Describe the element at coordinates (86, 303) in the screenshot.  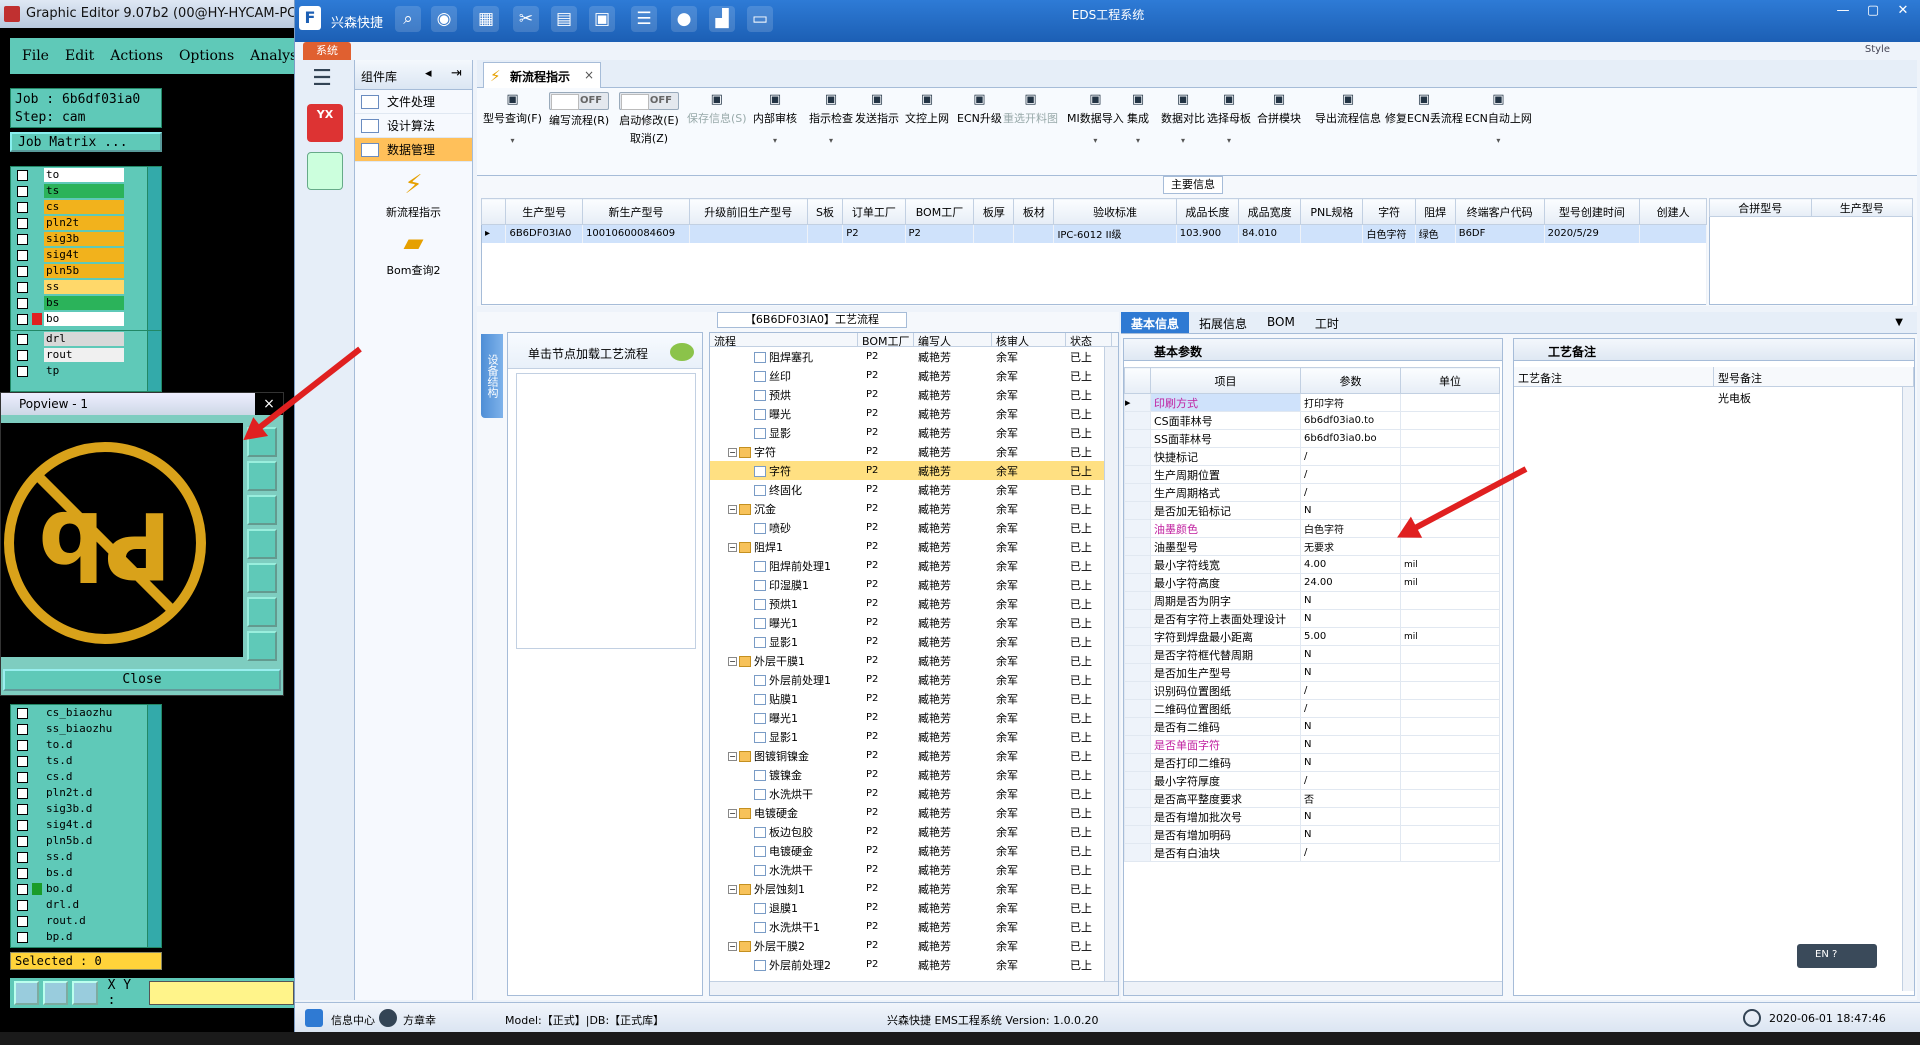
I see `layer-row: bs` at that location.